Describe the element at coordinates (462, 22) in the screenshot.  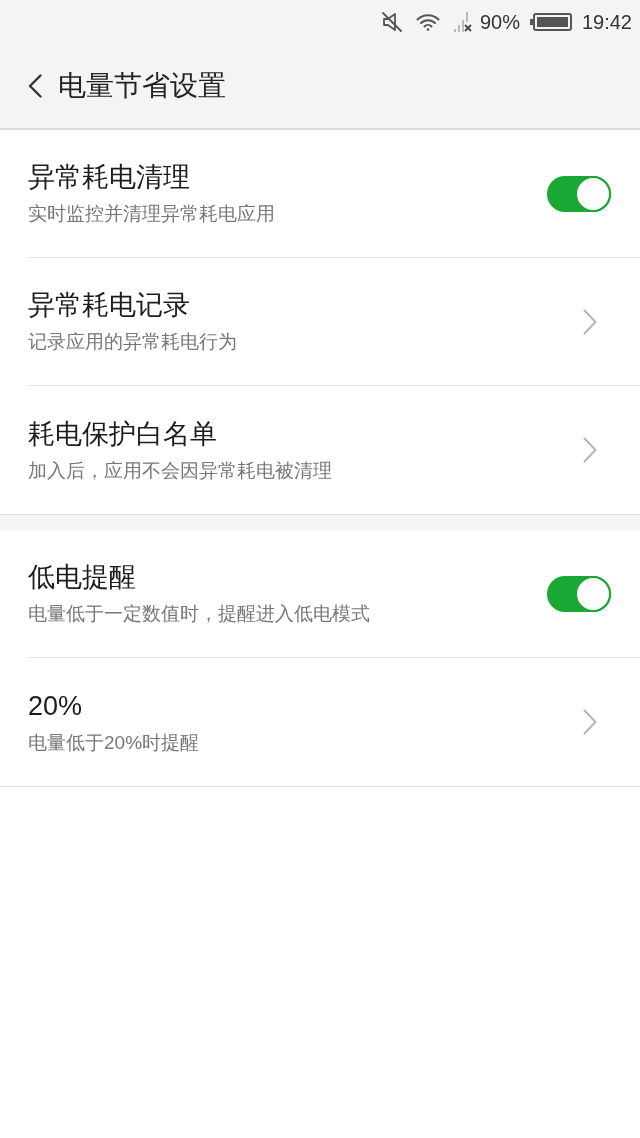
I see `no-signal-icon` at that location.